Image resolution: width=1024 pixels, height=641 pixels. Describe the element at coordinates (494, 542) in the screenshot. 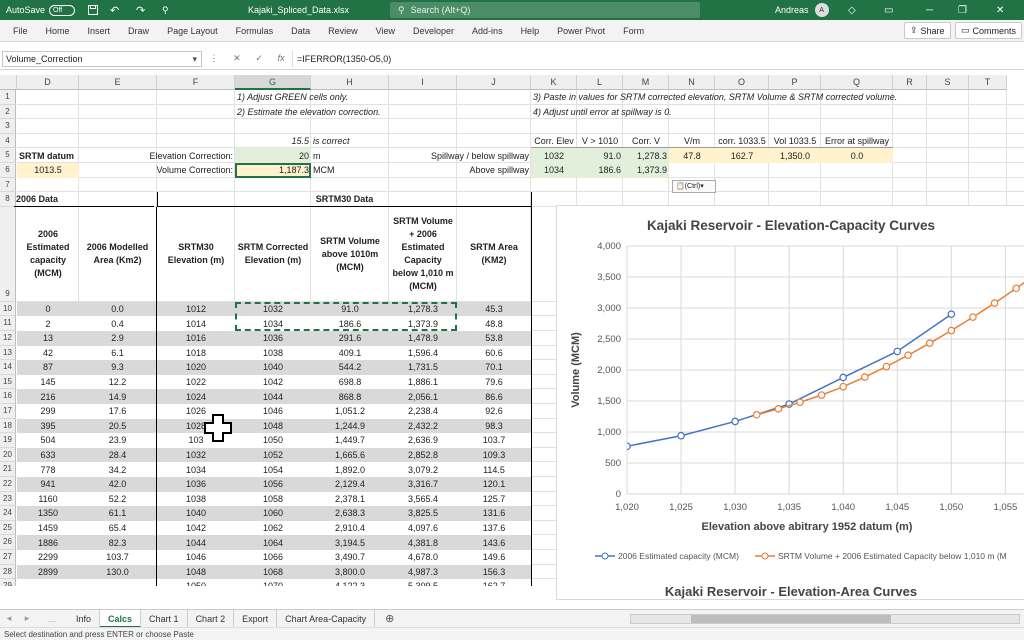

I see `table-cell: 143.6` at that location.